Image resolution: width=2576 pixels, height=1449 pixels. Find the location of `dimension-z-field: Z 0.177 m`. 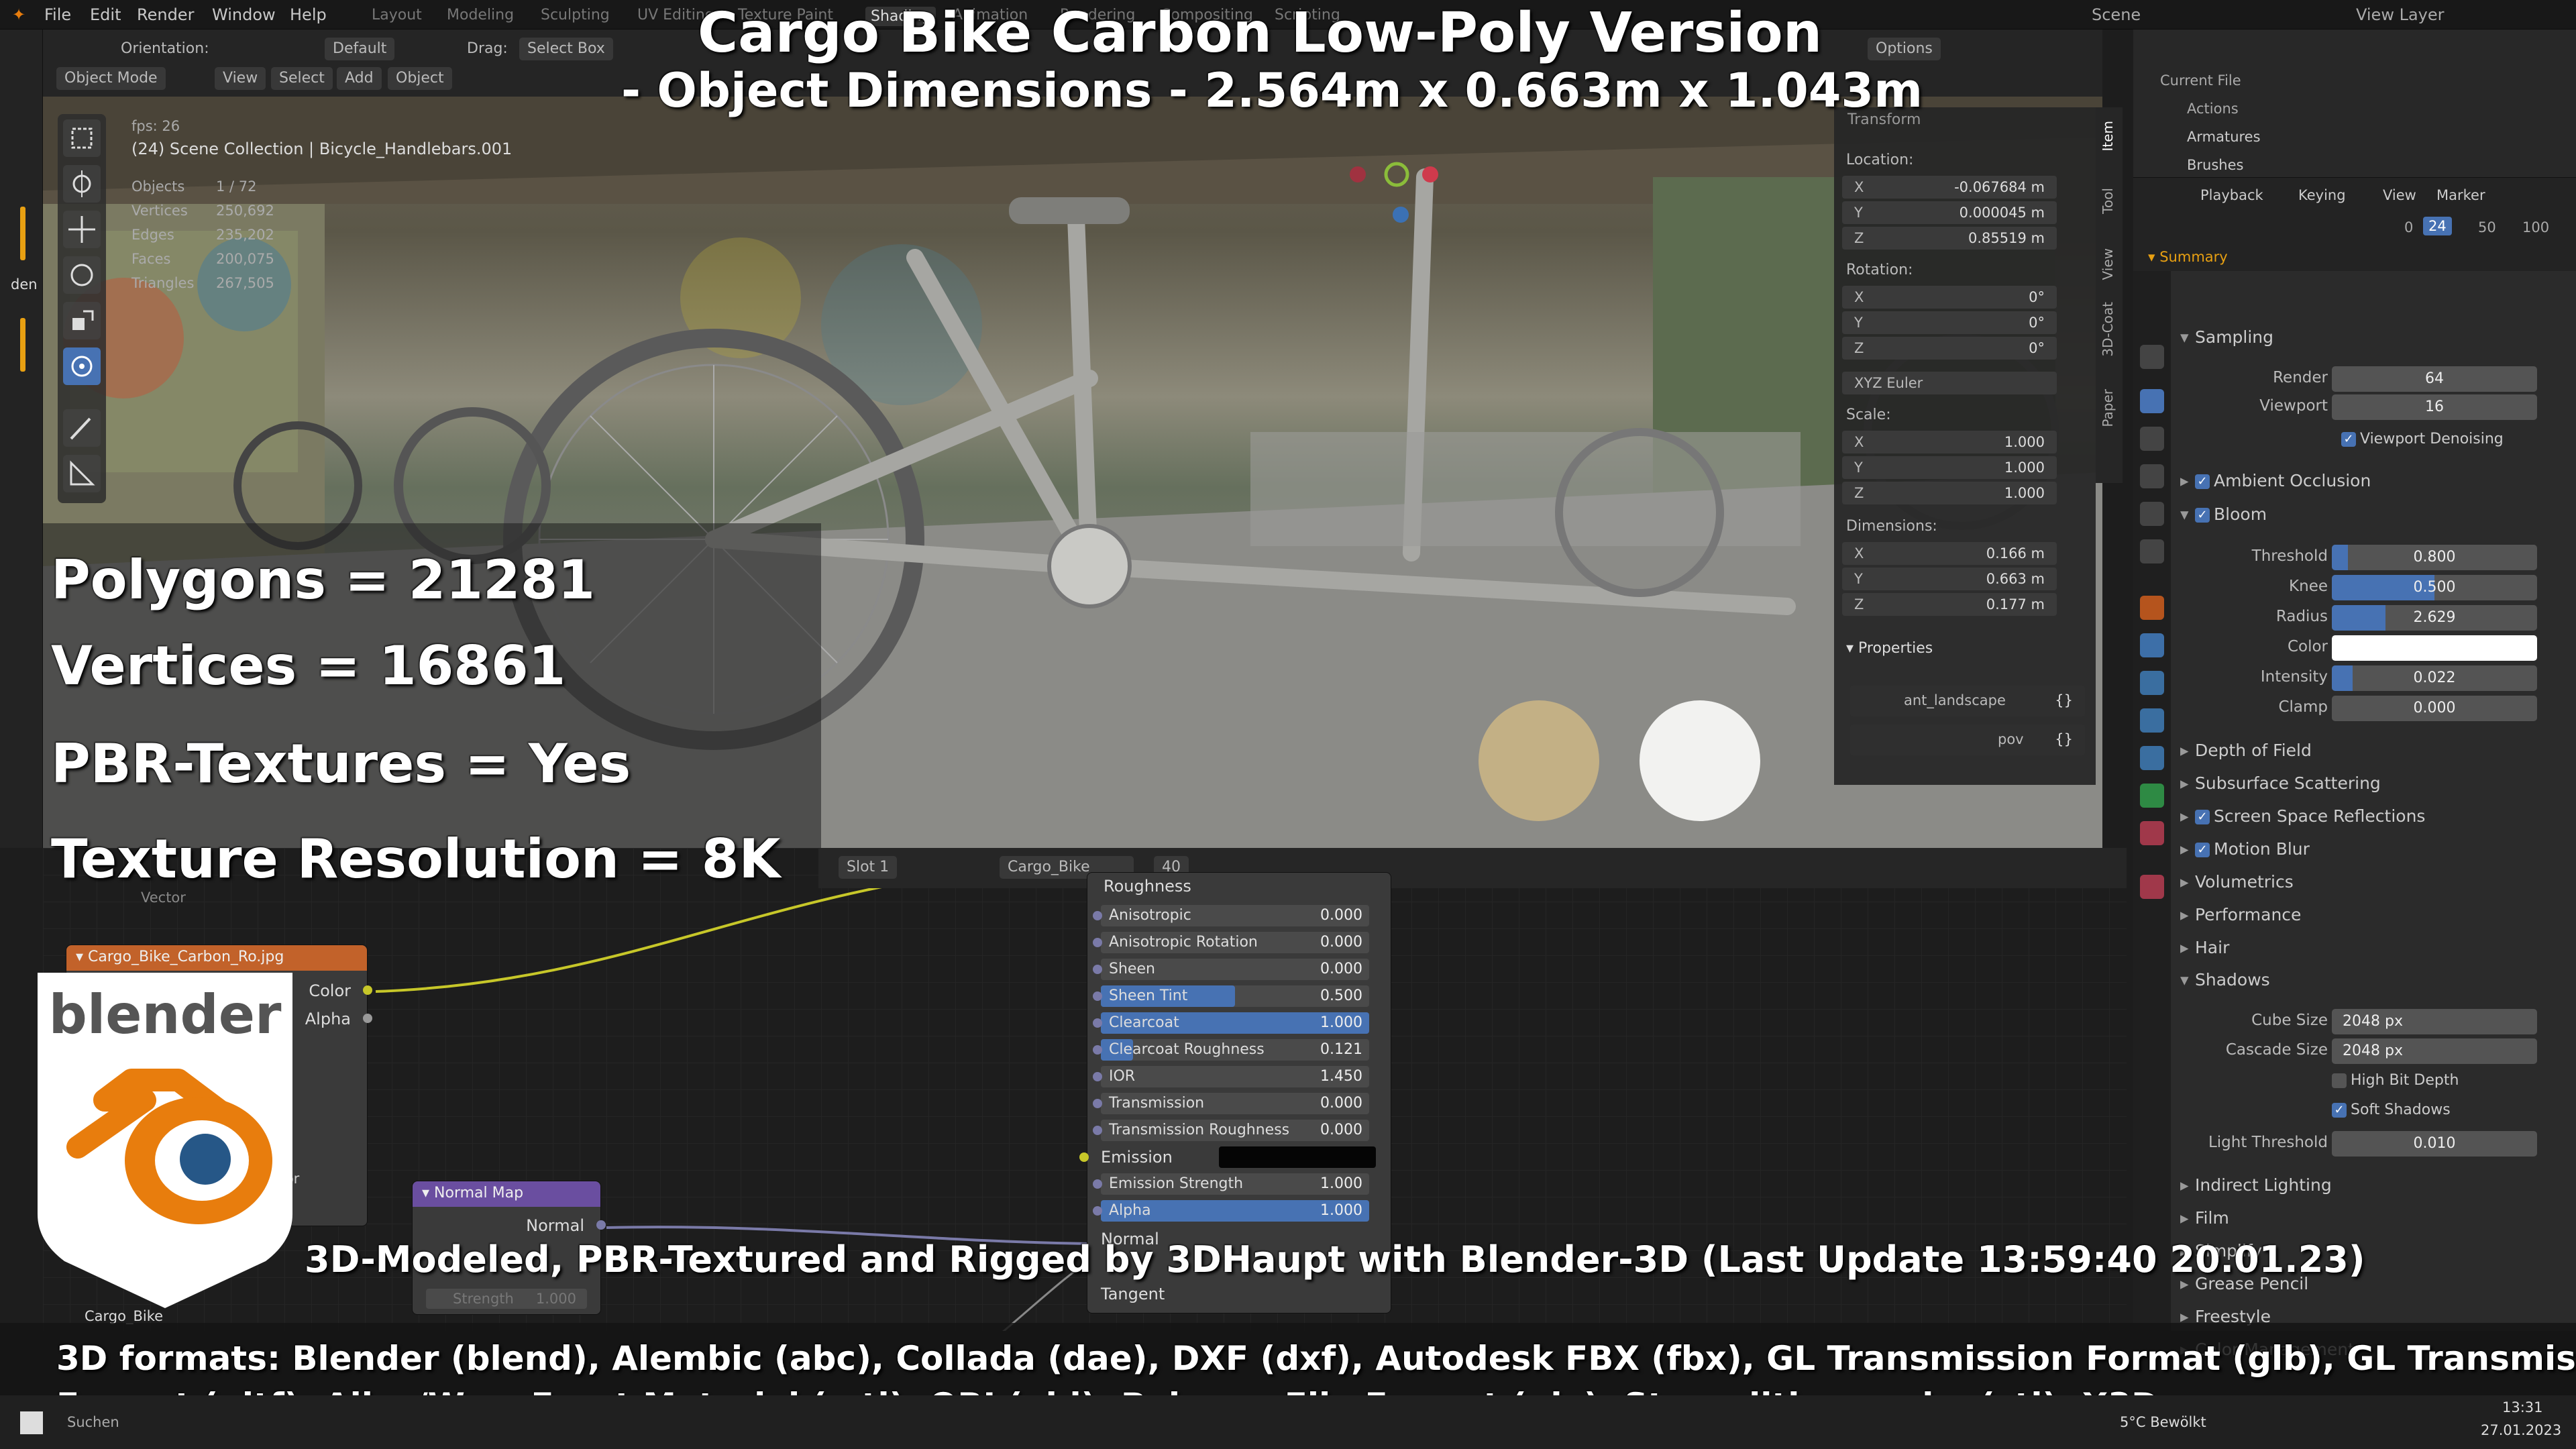

dimension-z-field: Z 0.177 m is located at coordinates (1949, 604).